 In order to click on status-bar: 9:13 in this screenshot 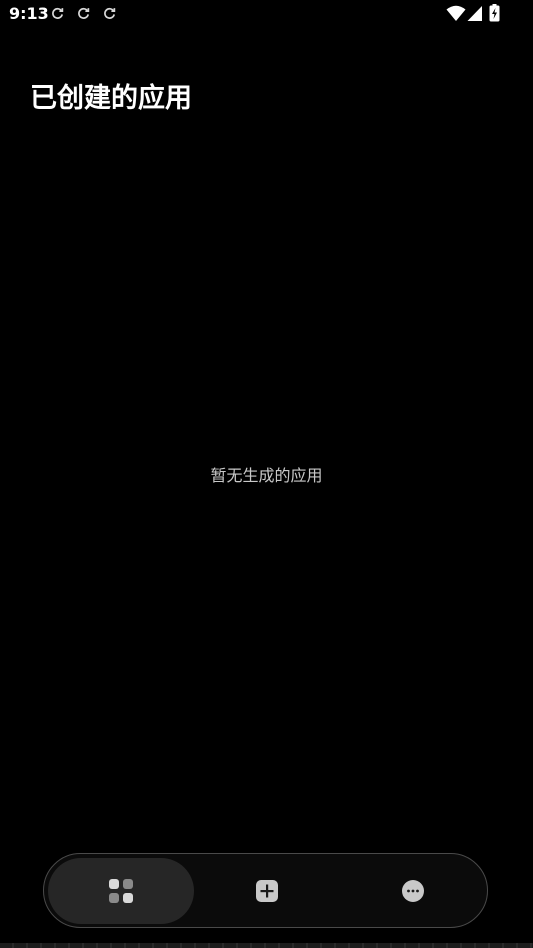, I will do `click(266, 15)`.